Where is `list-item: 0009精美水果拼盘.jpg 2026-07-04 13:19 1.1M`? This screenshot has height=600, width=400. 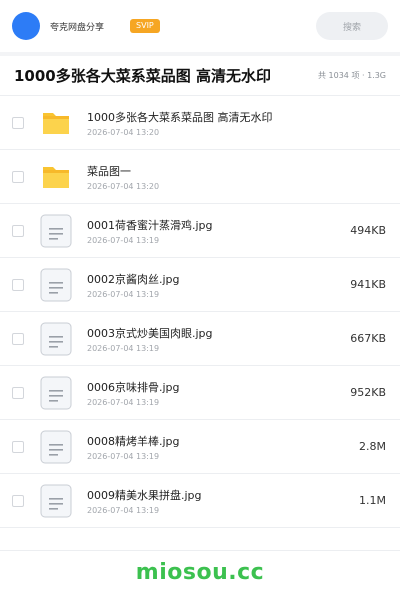
list-item: 0009精美水果拼盘.jpg 2026-07-04 13:19 1.1M is located at coordinates (200, 501).